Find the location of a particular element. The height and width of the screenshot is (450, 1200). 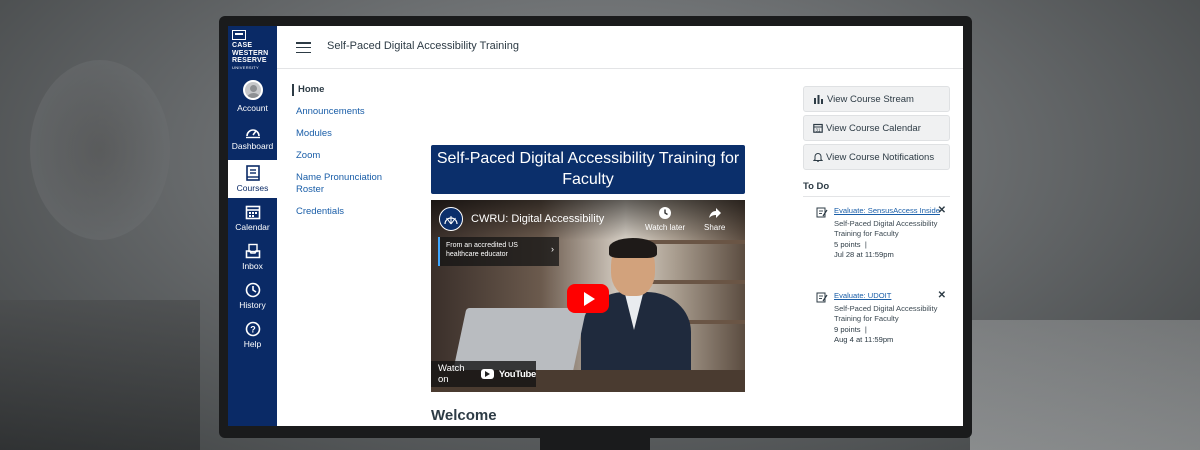

nav-inbox-label: Inbox is located at coordinates (252, 266).